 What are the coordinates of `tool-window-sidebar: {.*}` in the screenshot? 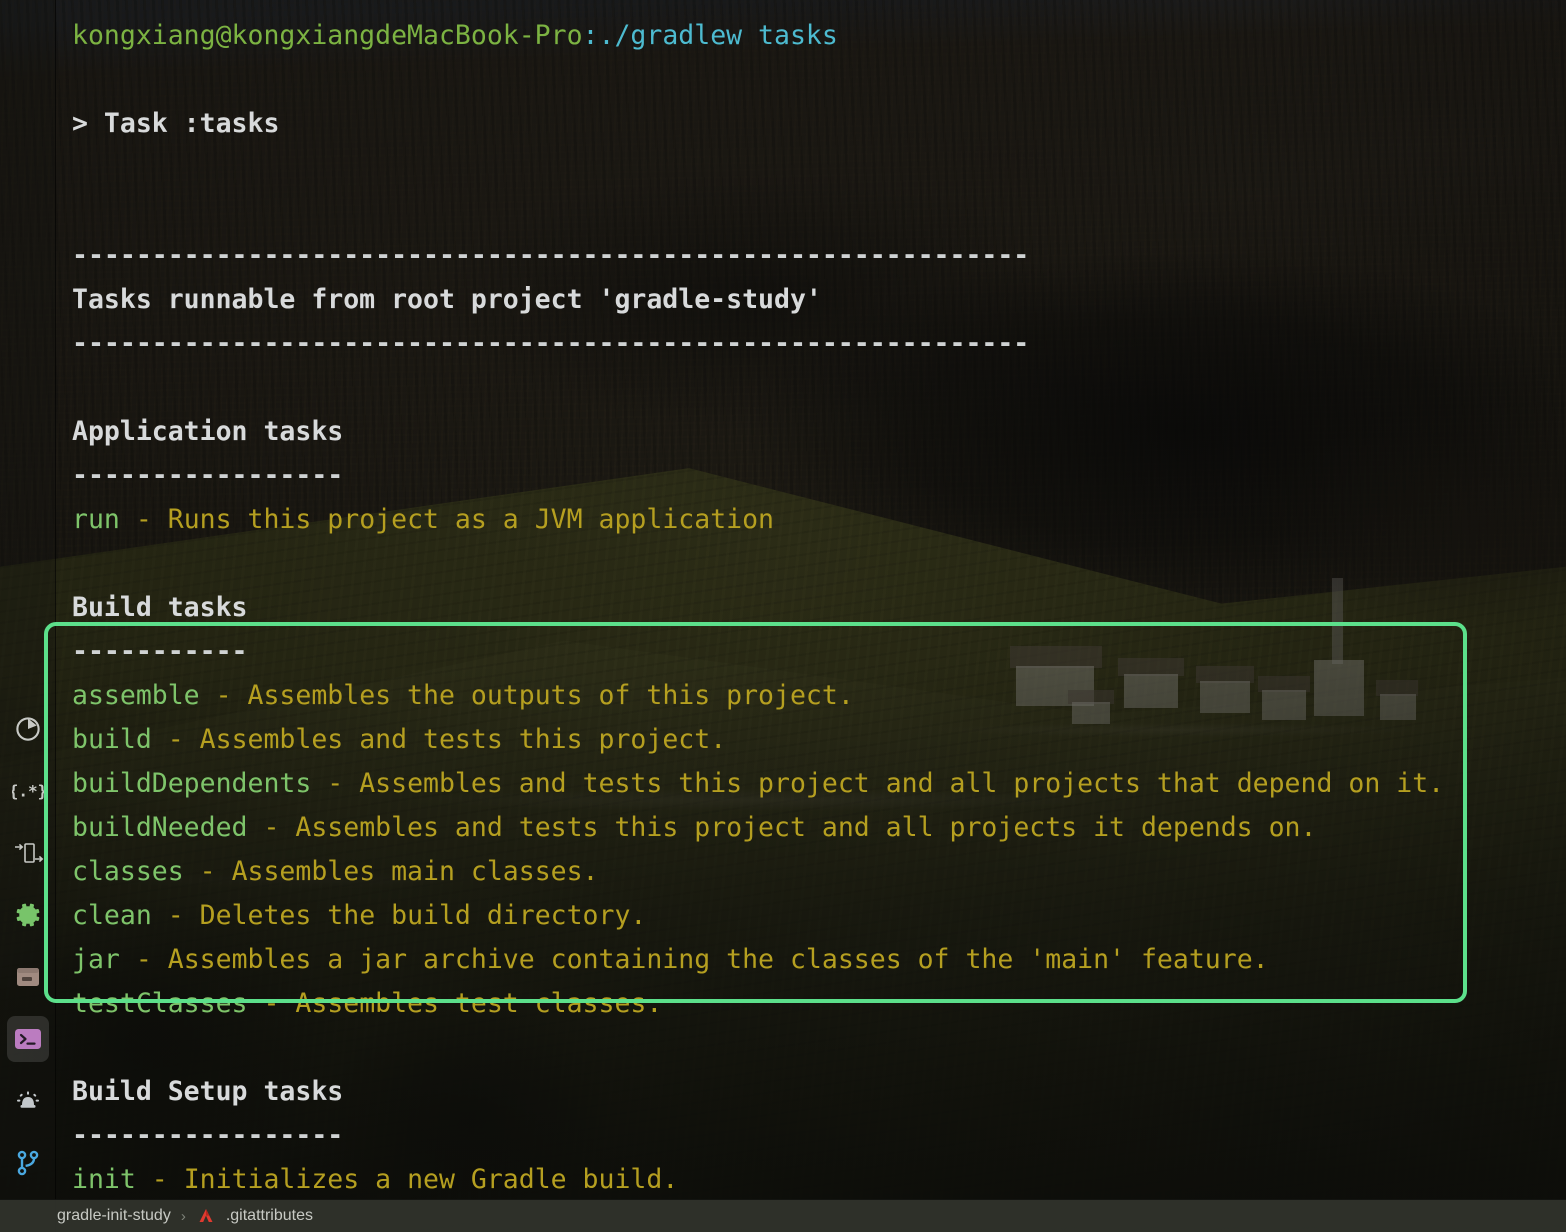 It's located at (28, 616).